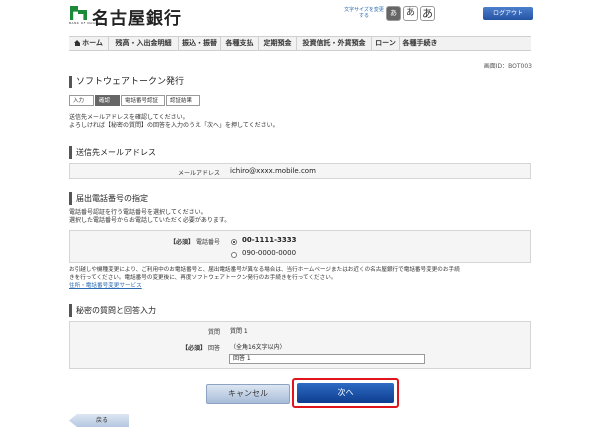 Image resolution: width=600 pixels, height=446 pixels. What do you see at coordinates (79, 13) in the screenshot?
I see `bank-logo-icon` at bounding box center [79, 13].